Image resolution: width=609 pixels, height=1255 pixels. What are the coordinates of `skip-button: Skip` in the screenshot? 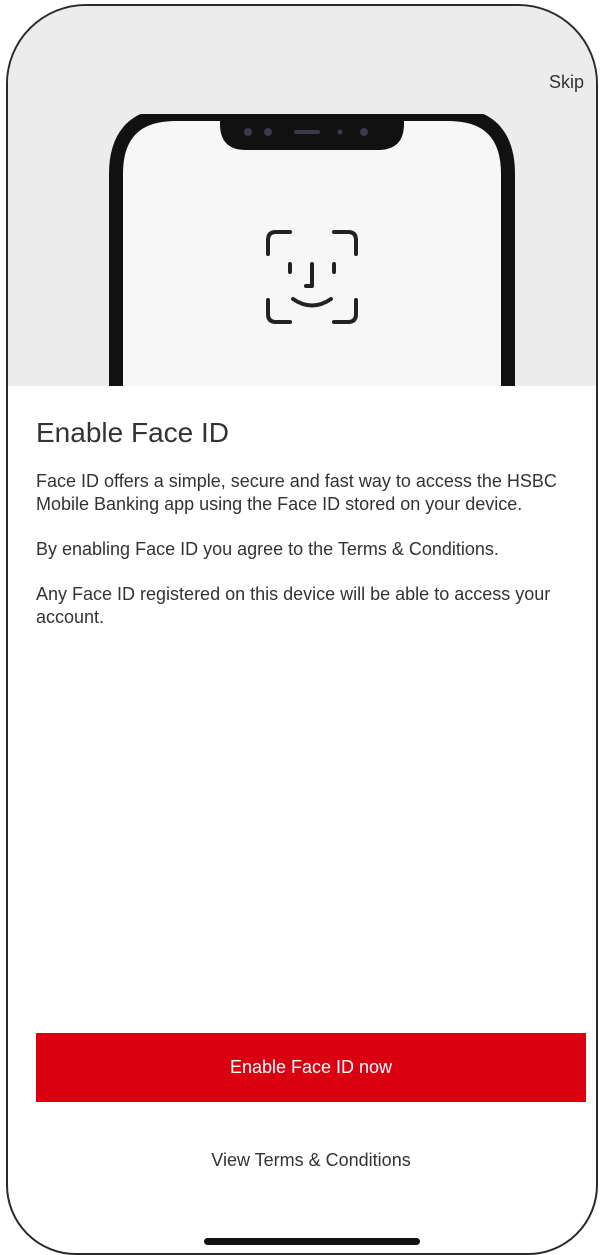 It's located at (566, 82).